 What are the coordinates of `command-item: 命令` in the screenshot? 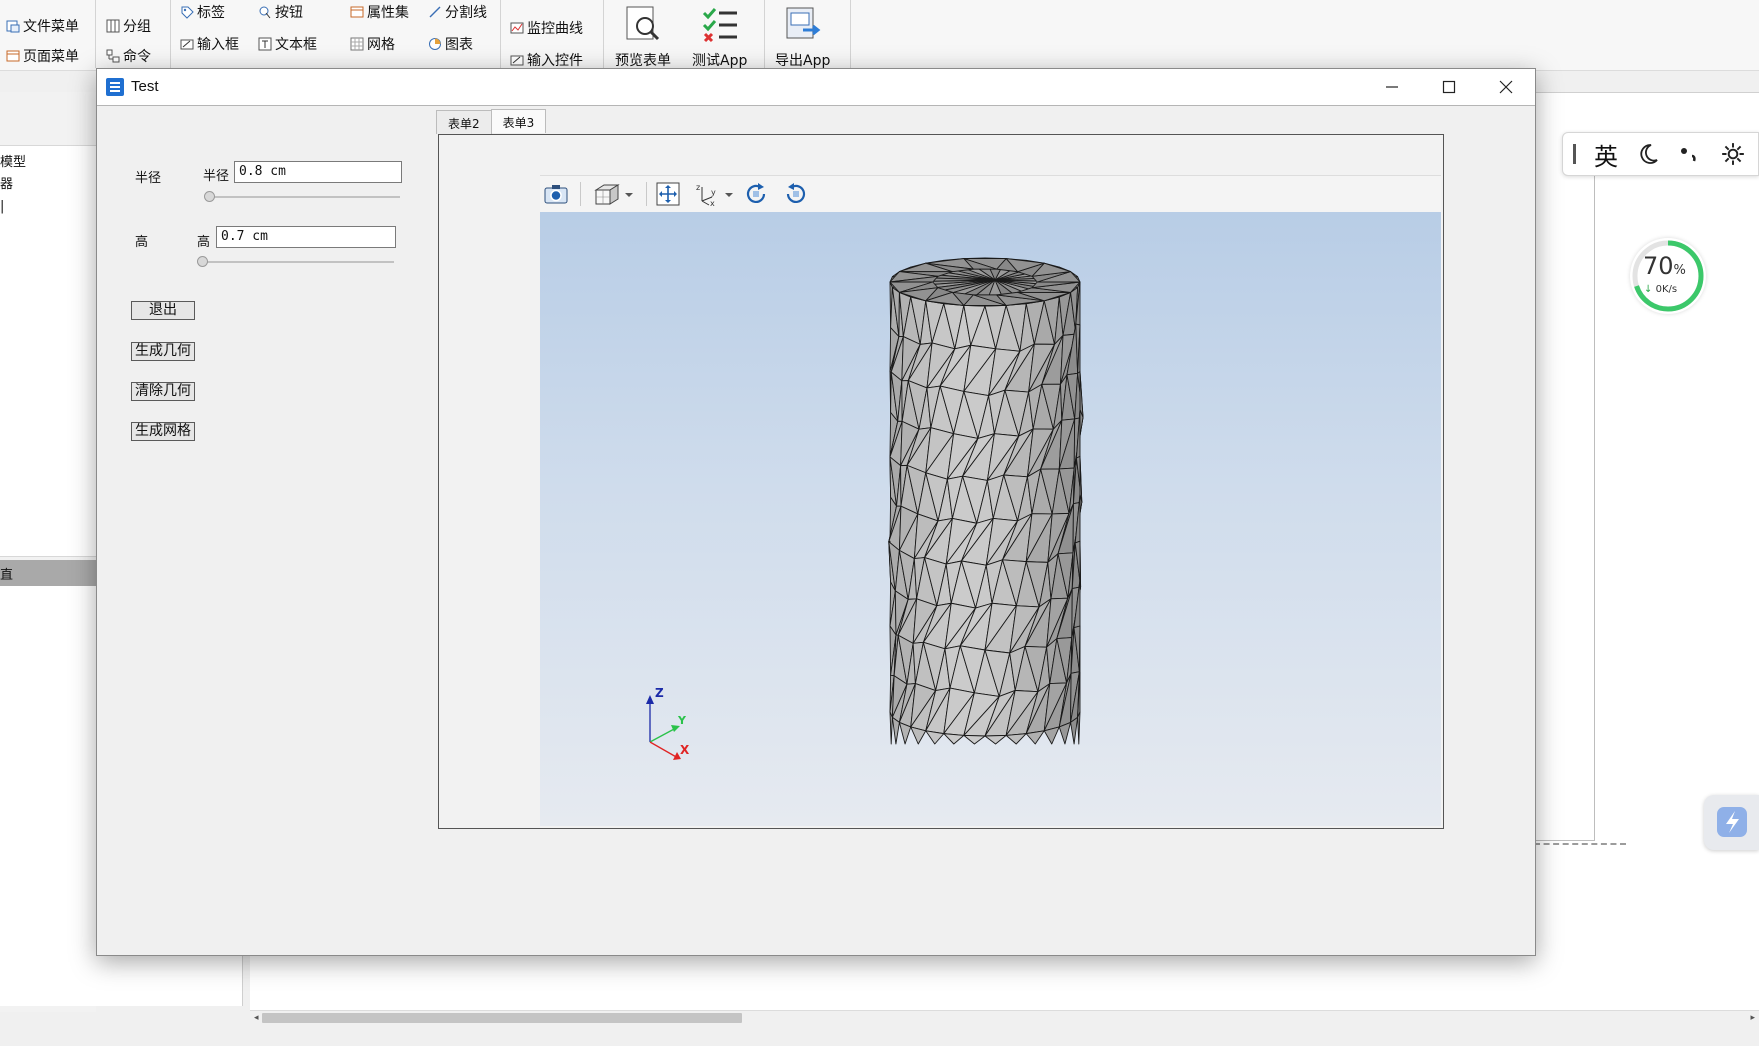 It's located at (128, 56).